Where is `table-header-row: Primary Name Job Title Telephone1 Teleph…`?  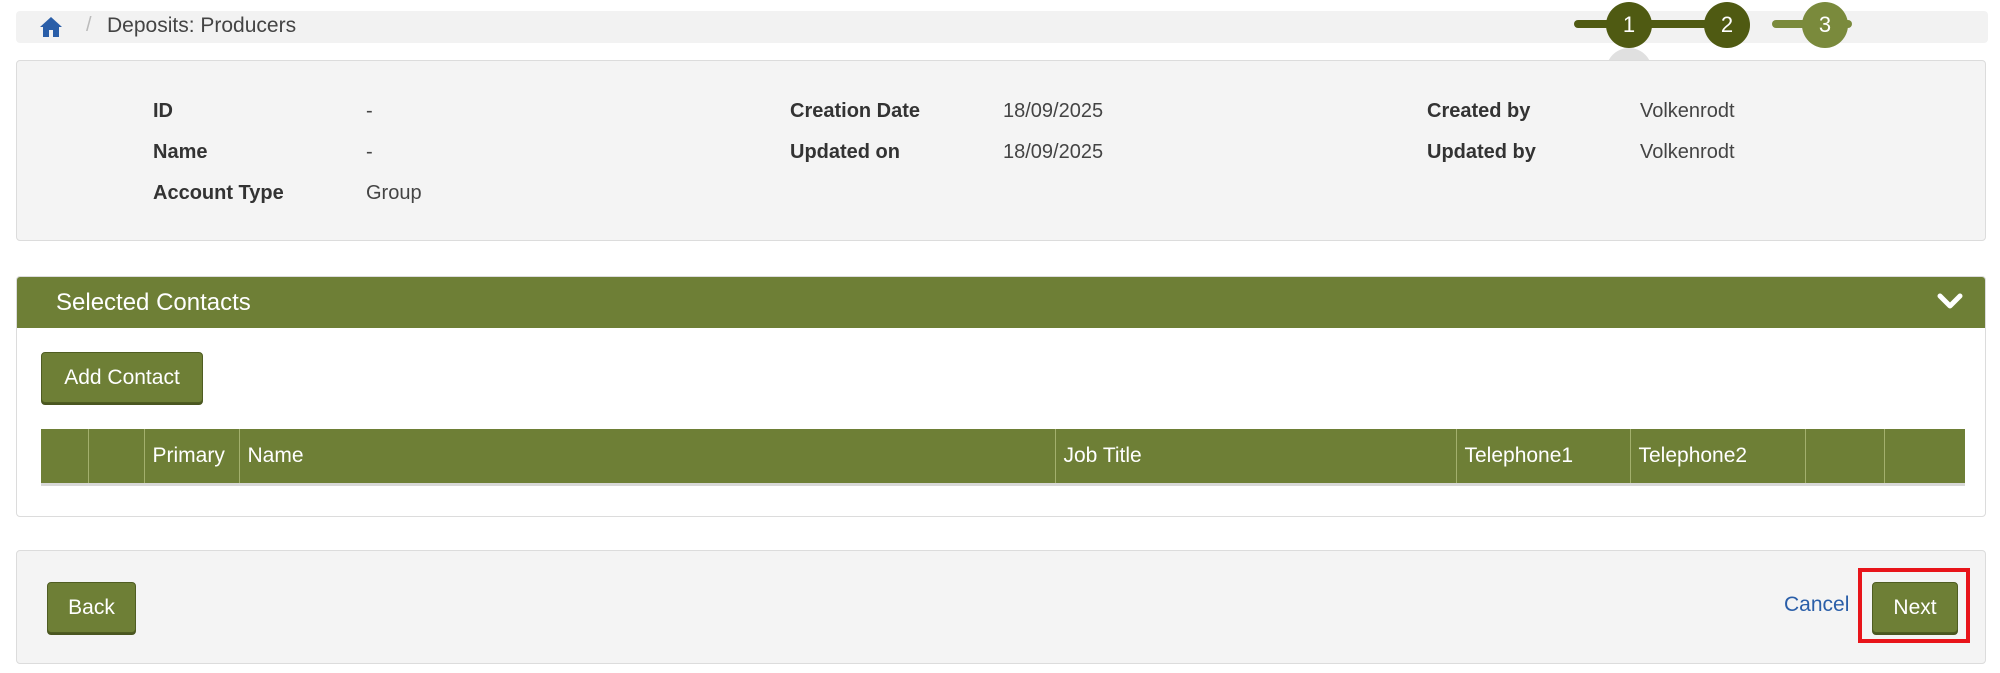
table-header-row: Primary Name Job Title Telephone1 Teleph… is located at coordinates (1003, 456).